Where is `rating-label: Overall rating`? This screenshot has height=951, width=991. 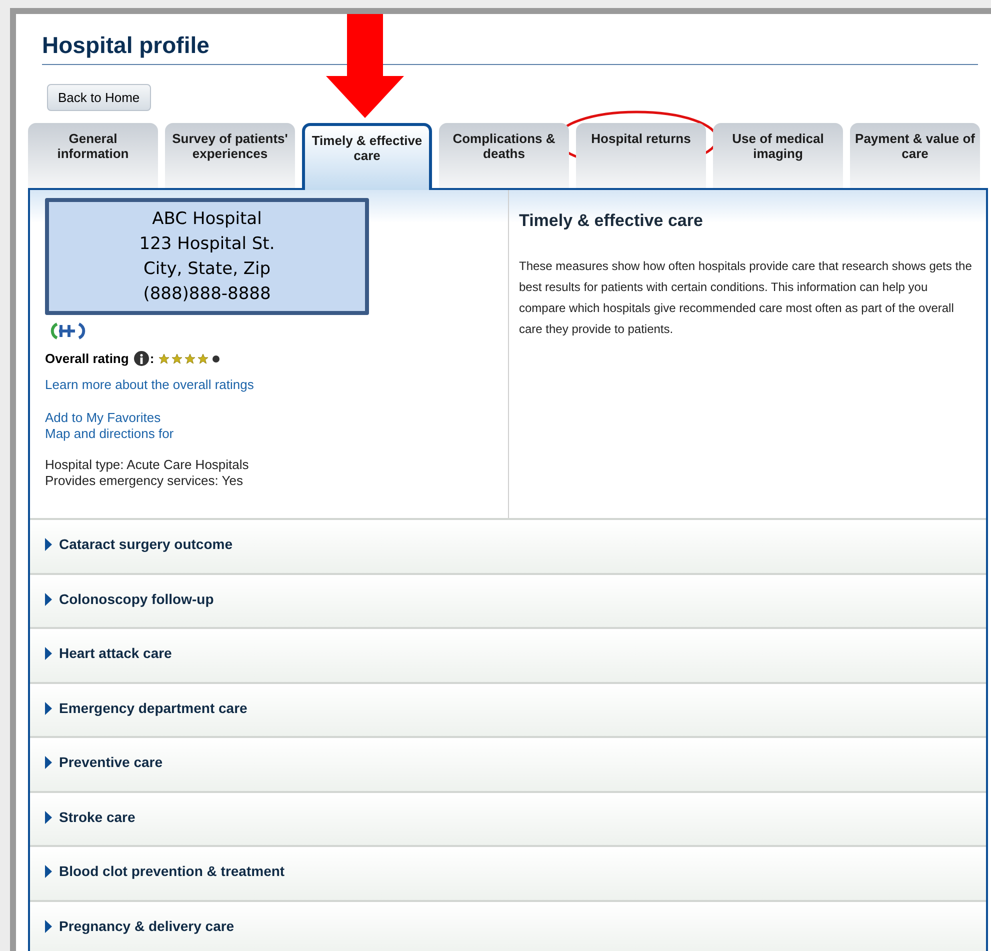 rating-label: Overall rating is located at coordinates (87, 359).